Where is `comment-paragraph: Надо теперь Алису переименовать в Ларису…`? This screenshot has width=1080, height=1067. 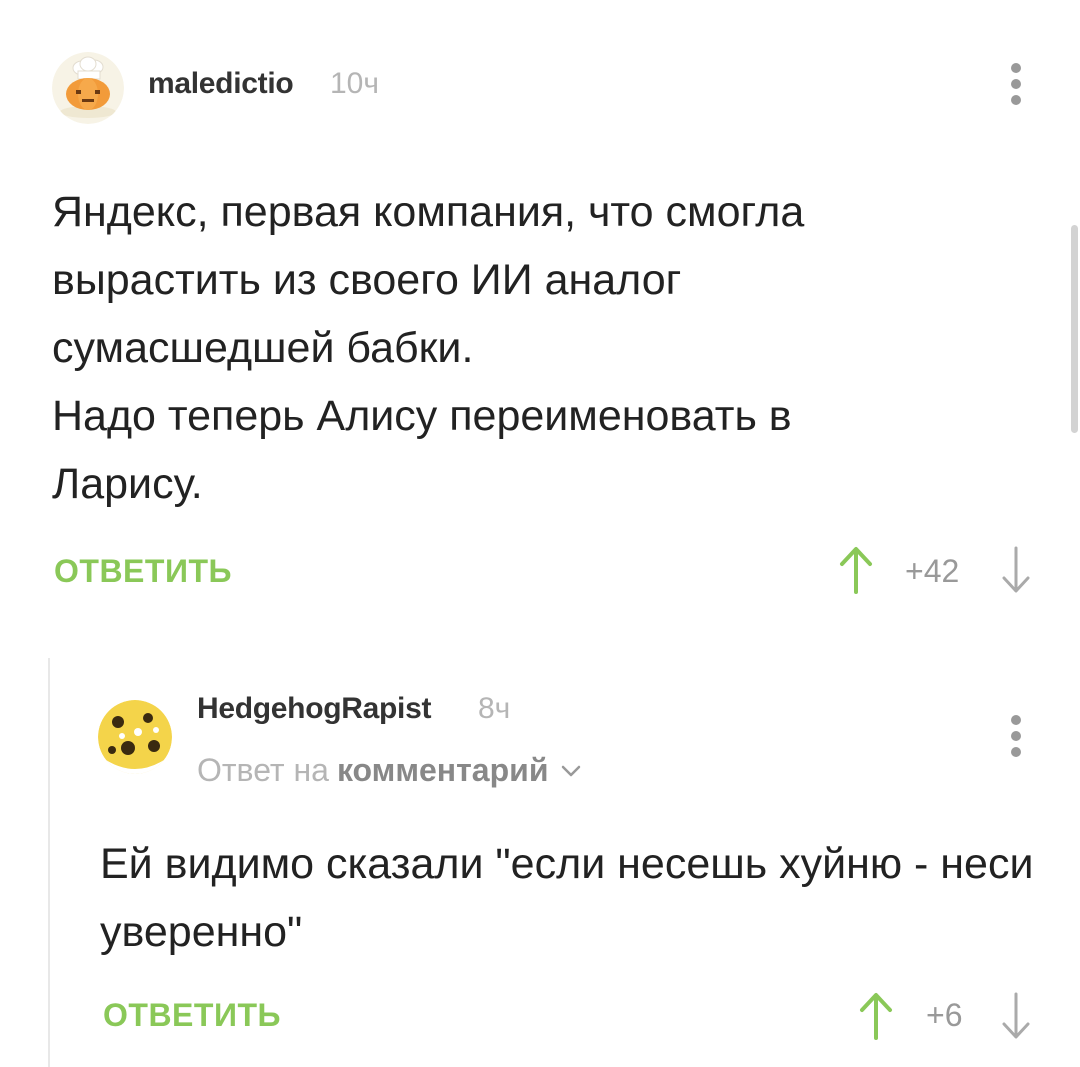
comment-paragraph: Надо теперь Алису переименовать в Ларису… is located at coordinates (422, 450).